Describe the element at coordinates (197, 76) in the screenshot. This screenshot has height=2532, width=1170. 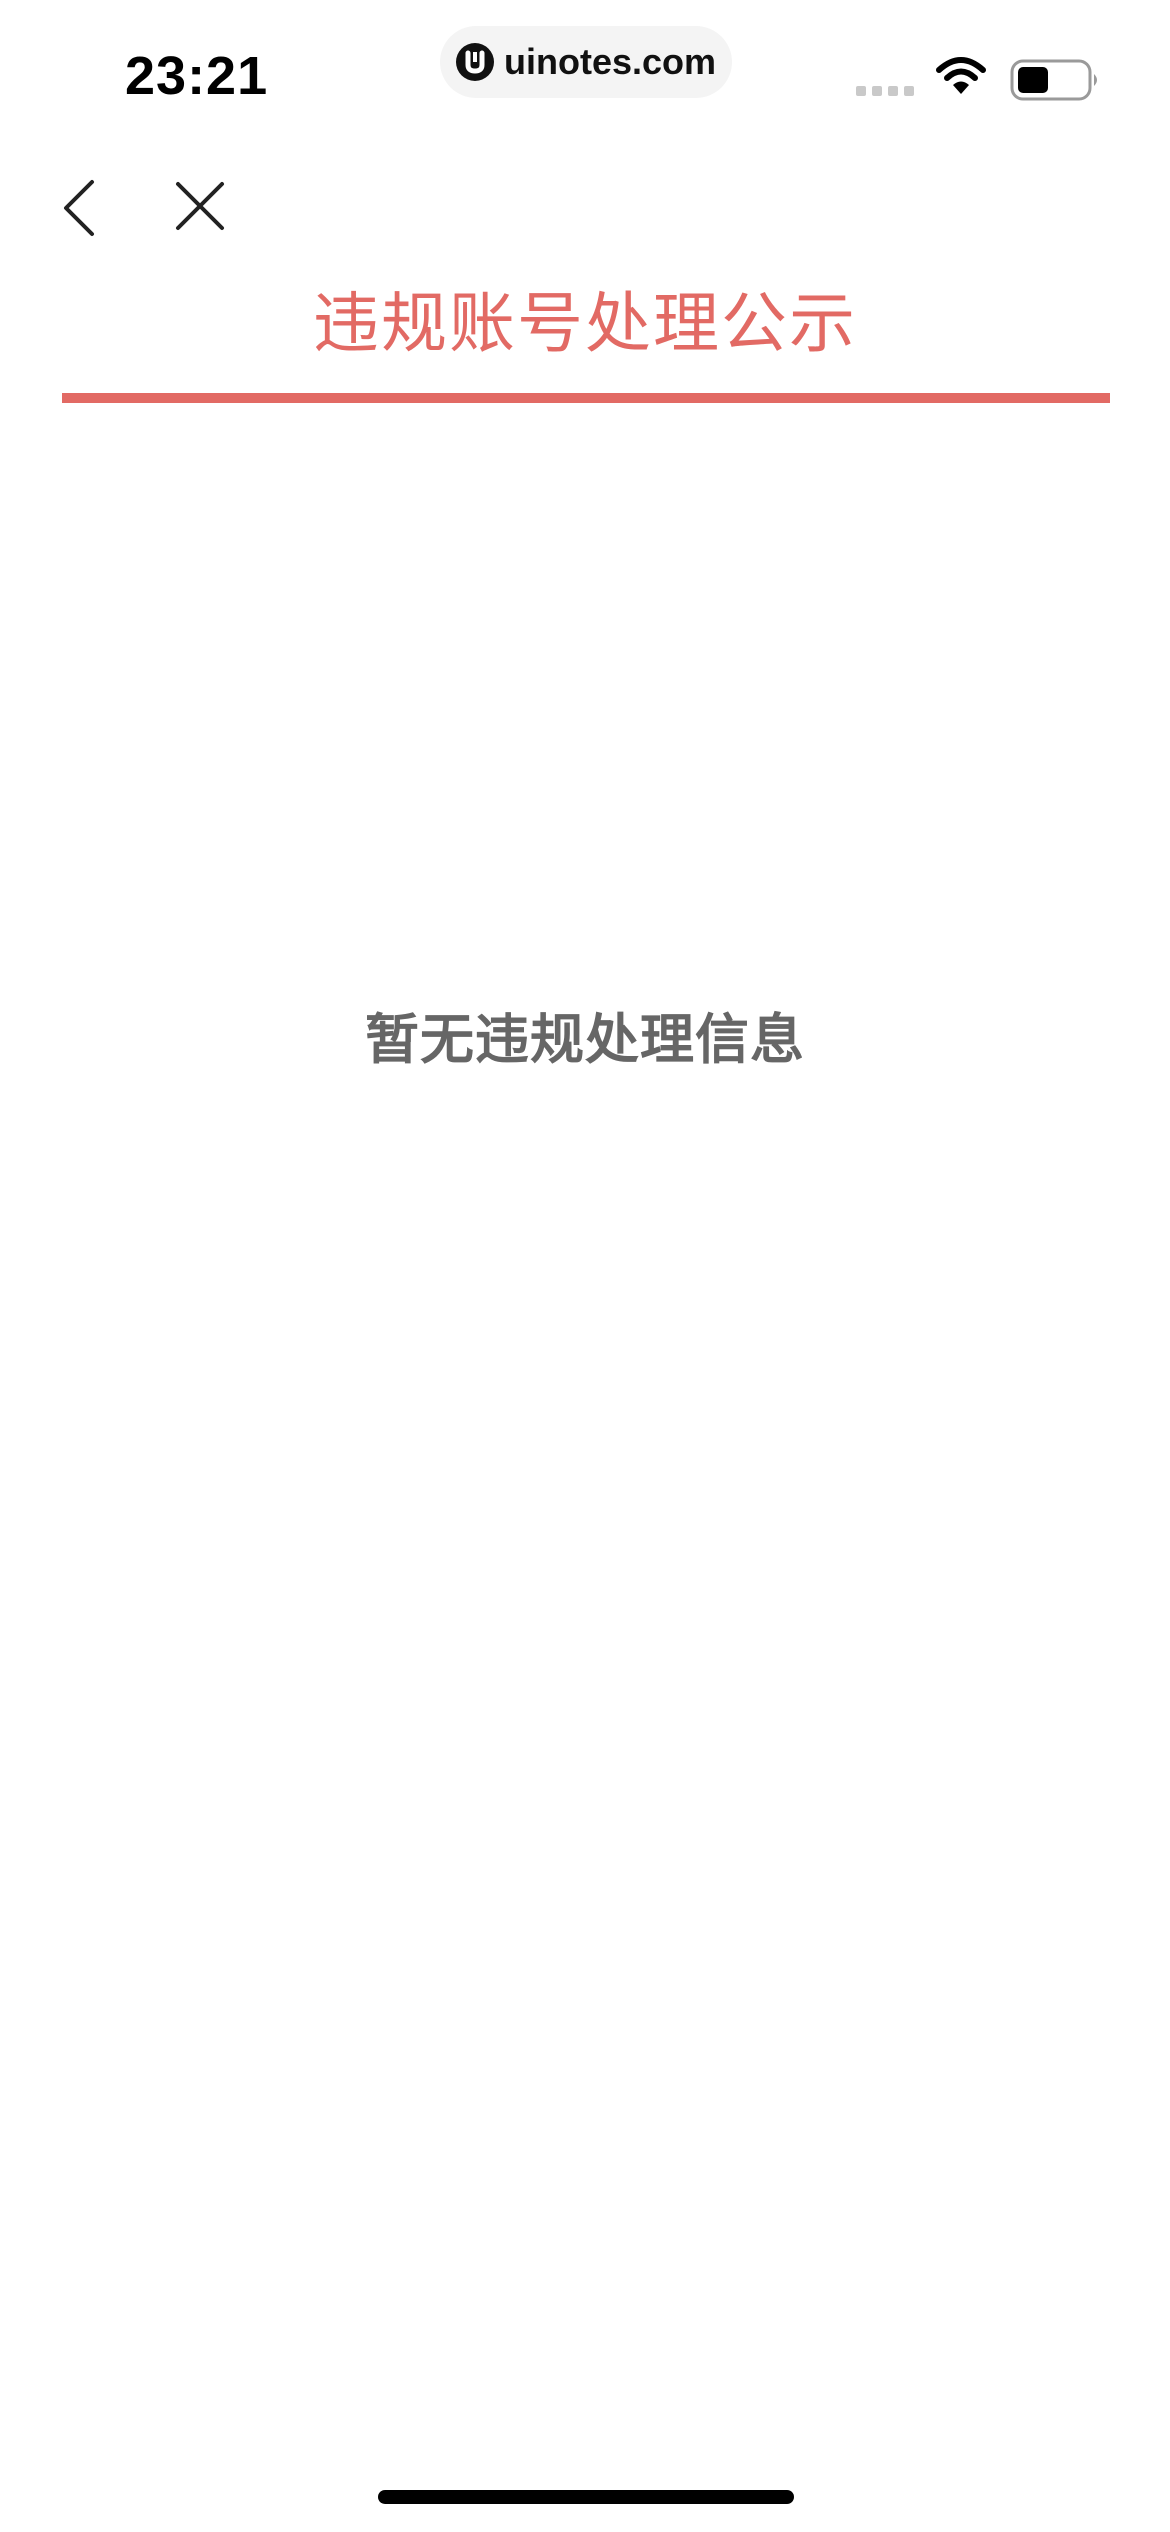
I see `status-time: 23:21` at that location.